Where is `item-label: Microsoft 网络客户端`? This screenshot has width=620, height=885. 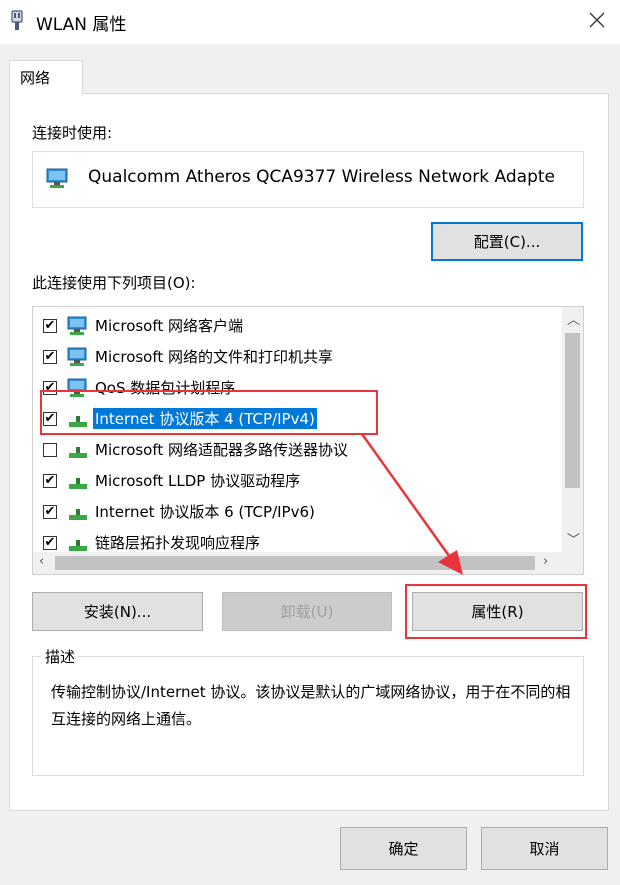 item-label: Microsoft 网络客户端 is located at coordinates (169, 326).